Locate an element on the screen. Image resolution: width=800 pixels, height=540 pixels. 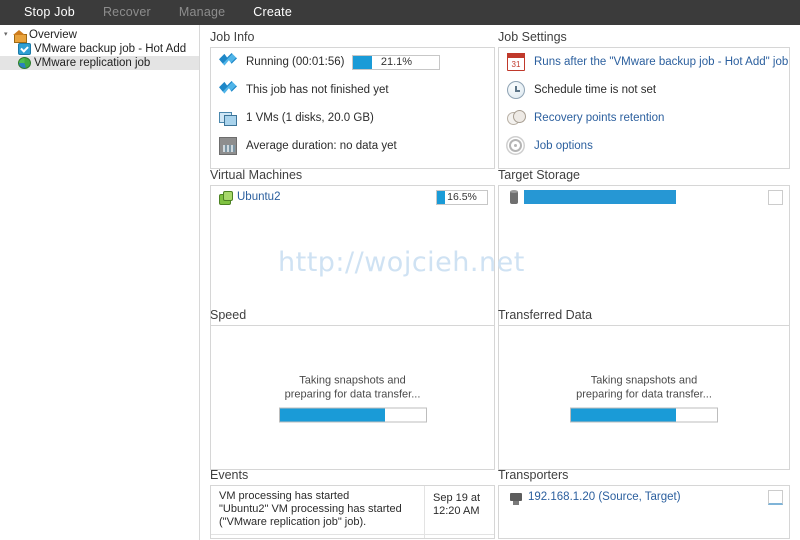
toolbar-recover-button: Recover is located at coordinates (127, 12).